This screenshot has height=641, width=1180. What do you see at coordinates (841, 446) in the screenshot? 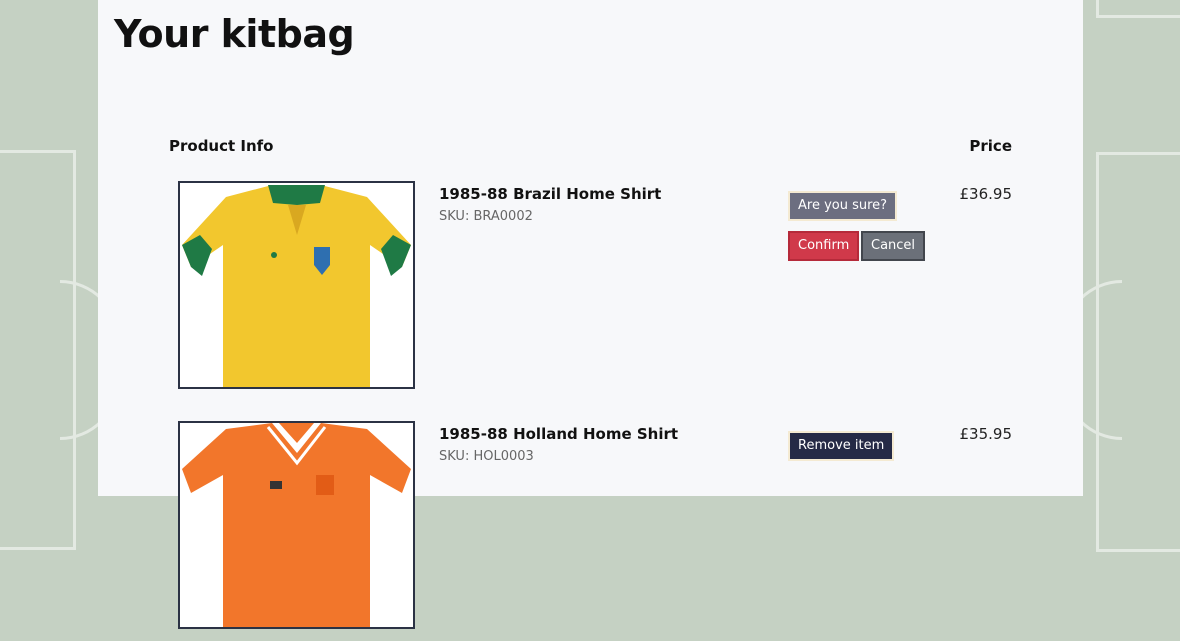
I see `remove-item-button: Remove item` at bounding box center [841, 446].